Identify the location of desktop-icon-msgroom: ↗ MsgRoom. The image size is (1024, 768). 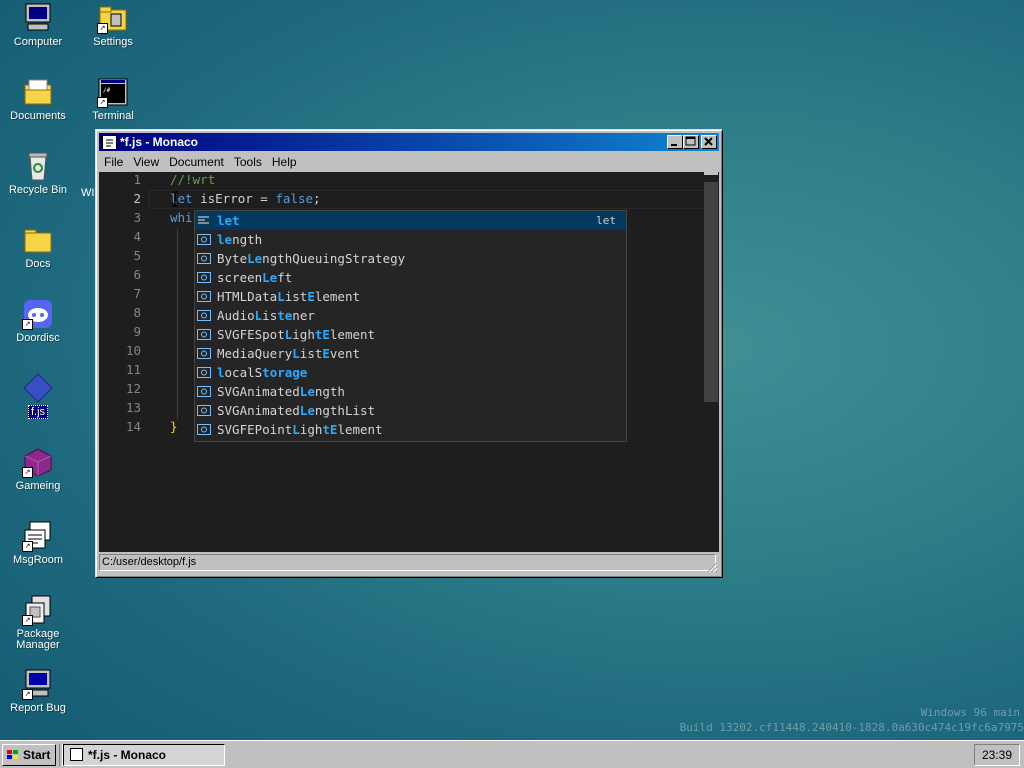
(38, 543).